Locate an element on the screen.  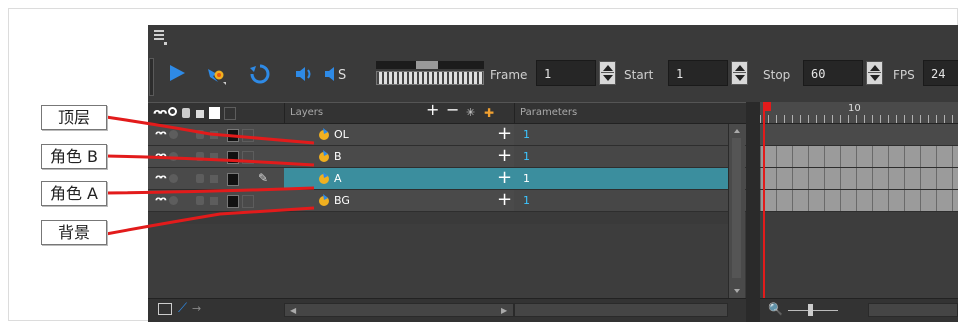
timeline-panel: 10 🔍 is located at coordinates (859, 212).